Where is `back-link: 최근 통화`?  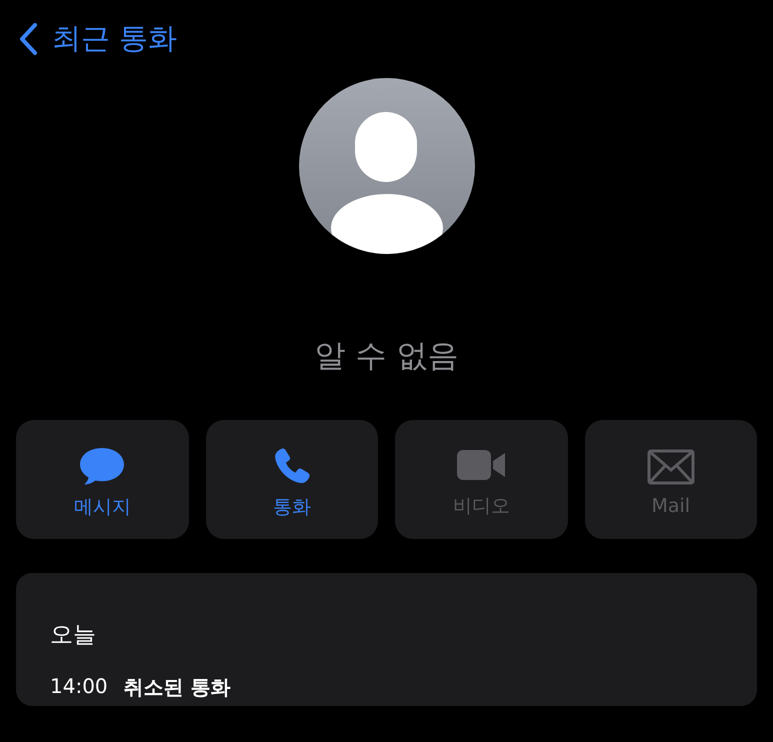
back-link: 최근 통화 is located at coordinates (98, 39).